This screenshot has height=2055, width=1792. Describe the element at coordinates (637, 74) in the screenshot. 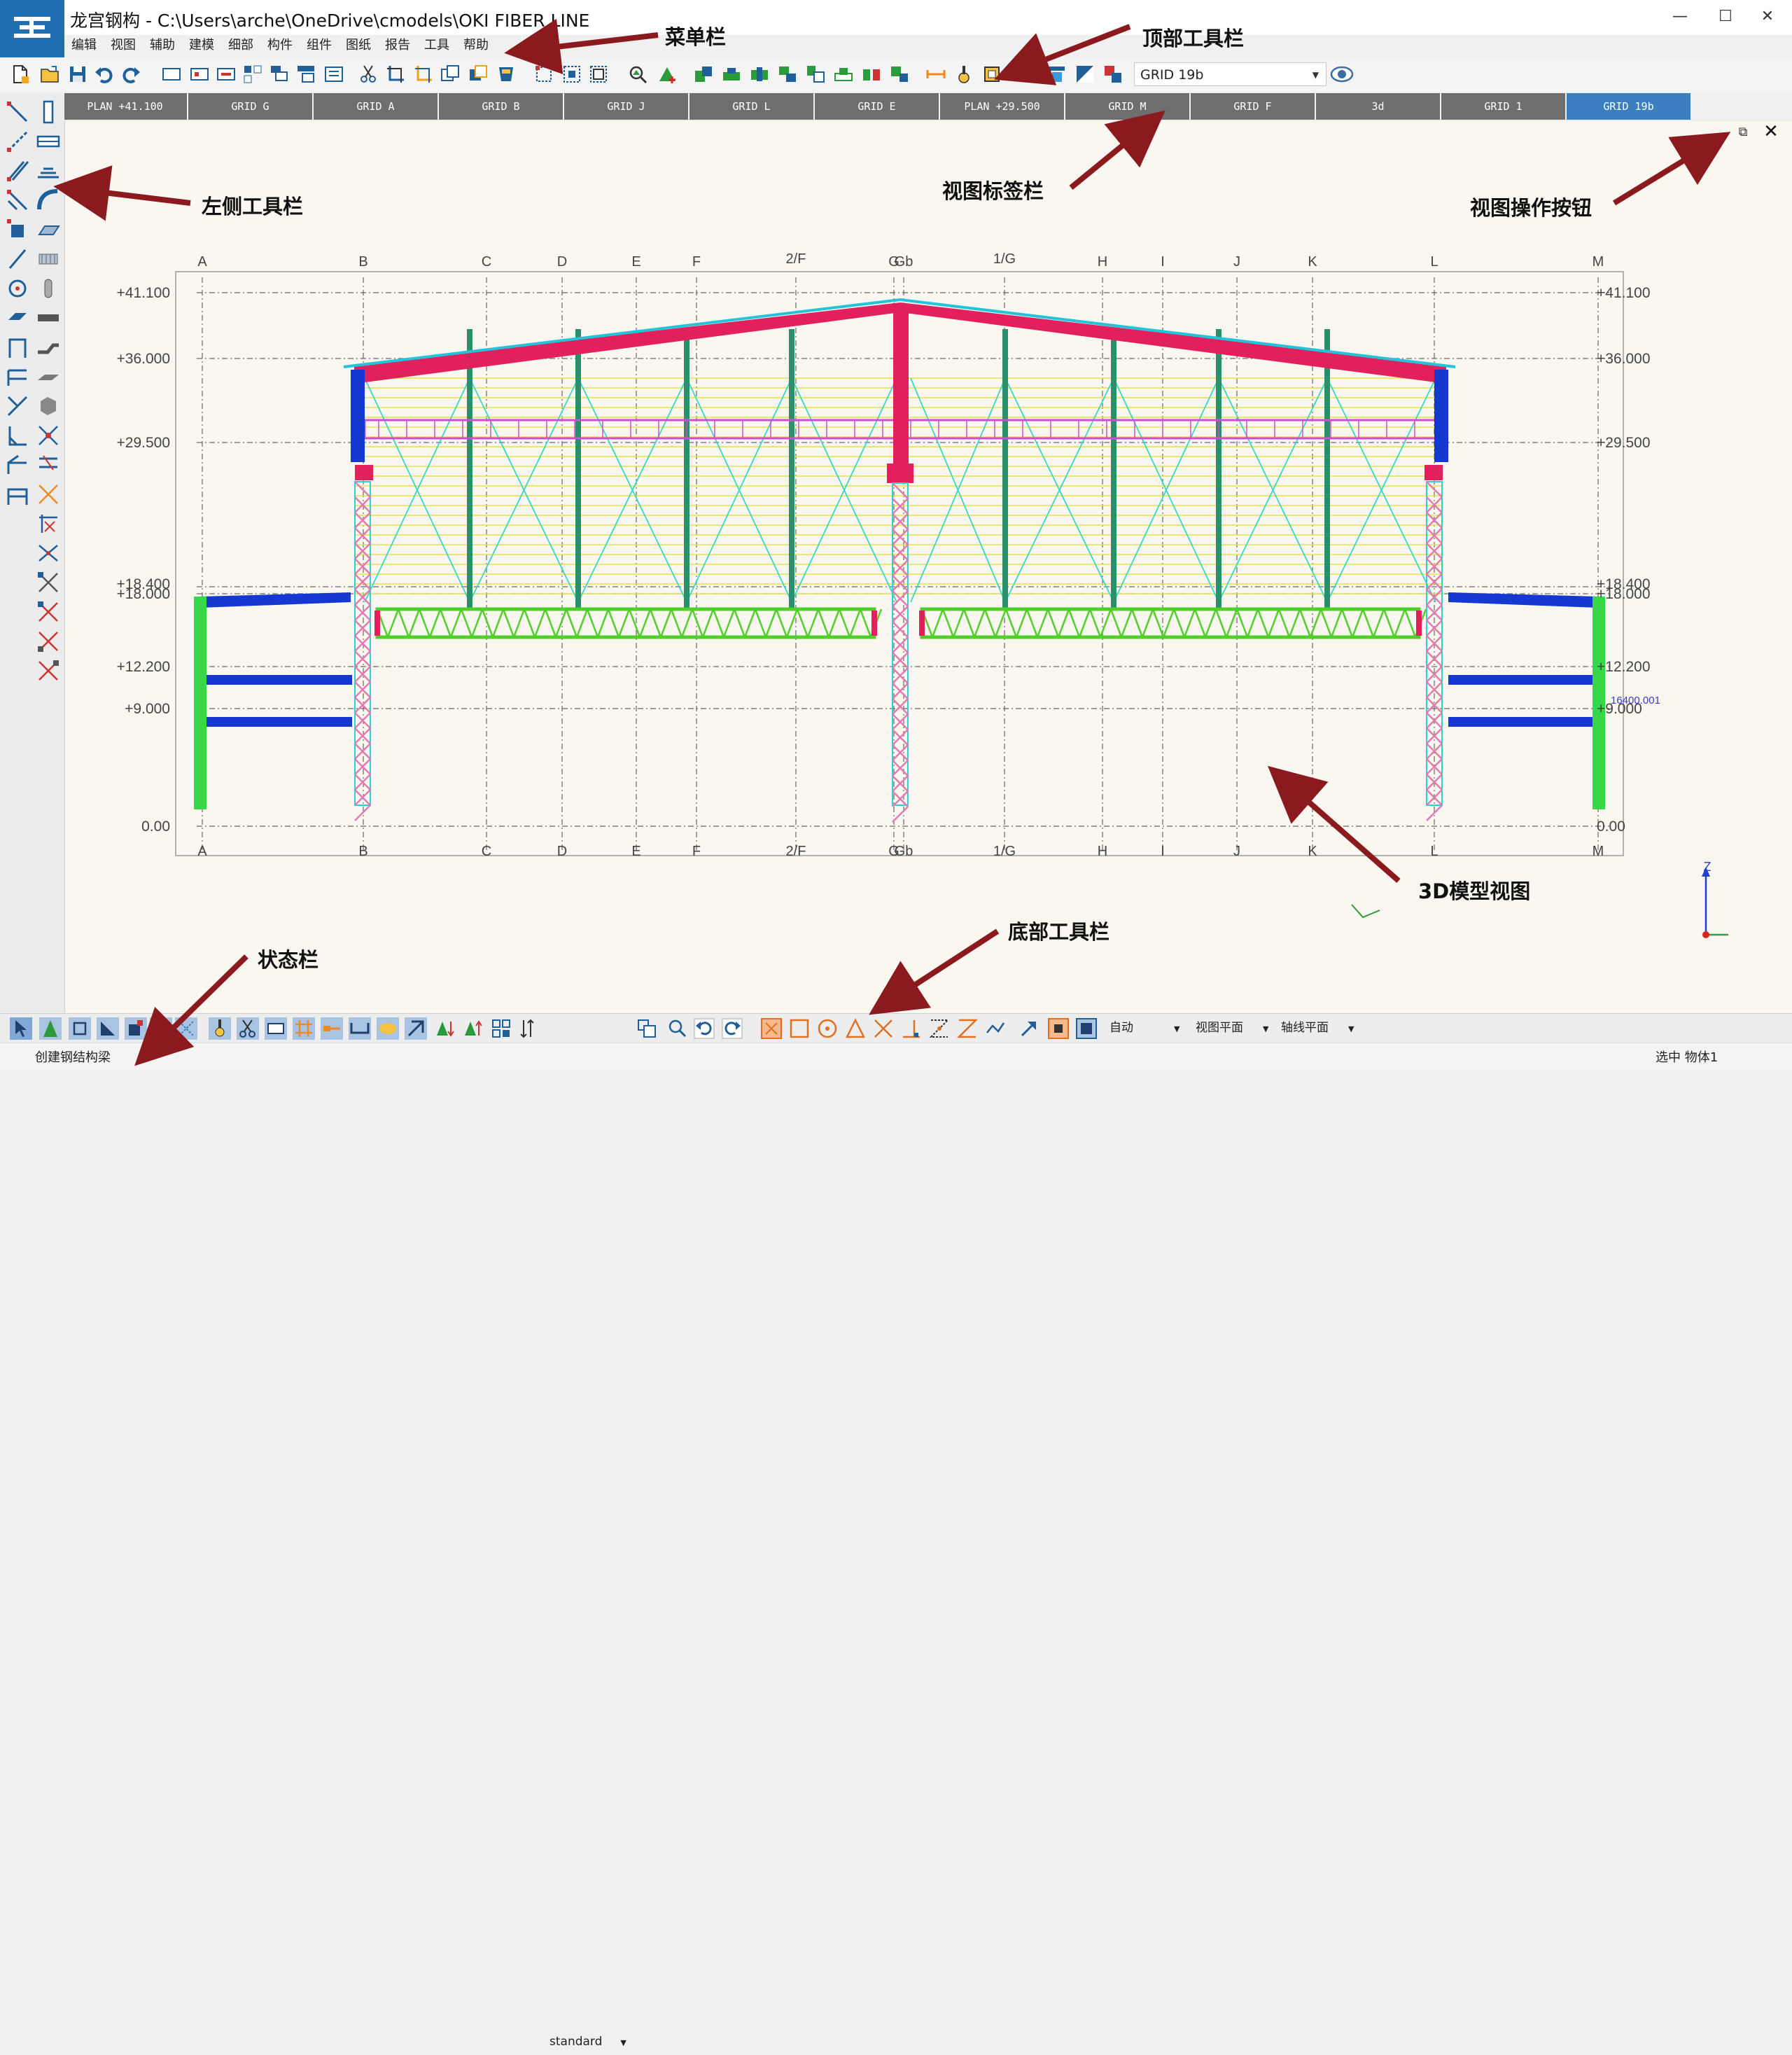

I see `magnify-icon` at that location.